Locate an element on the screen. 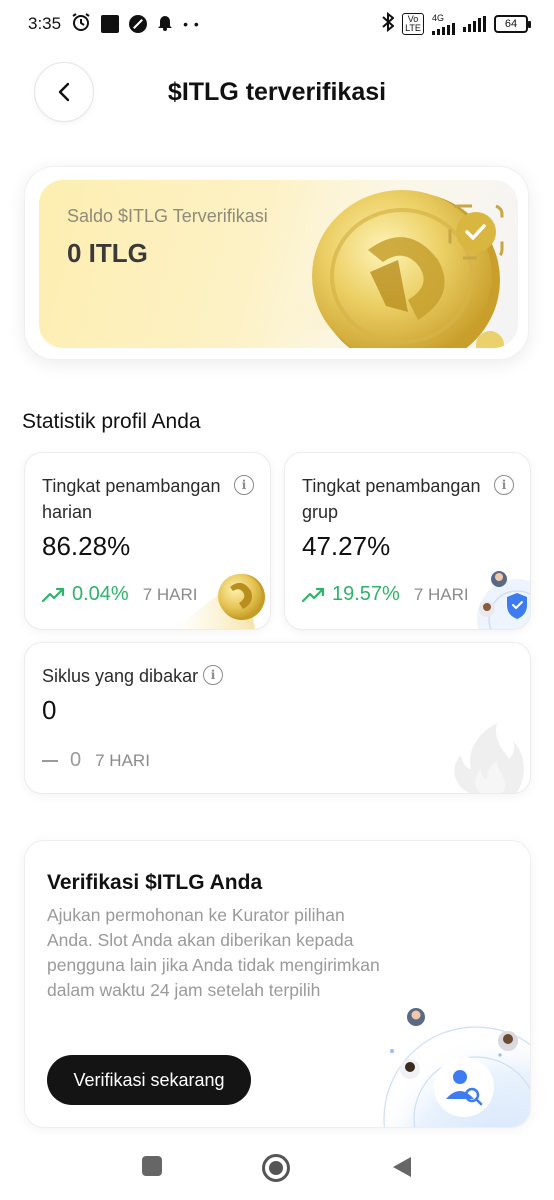 This screenshot has height=1200, width=554. flat-trend-icon is located at coordinates (50, 760).